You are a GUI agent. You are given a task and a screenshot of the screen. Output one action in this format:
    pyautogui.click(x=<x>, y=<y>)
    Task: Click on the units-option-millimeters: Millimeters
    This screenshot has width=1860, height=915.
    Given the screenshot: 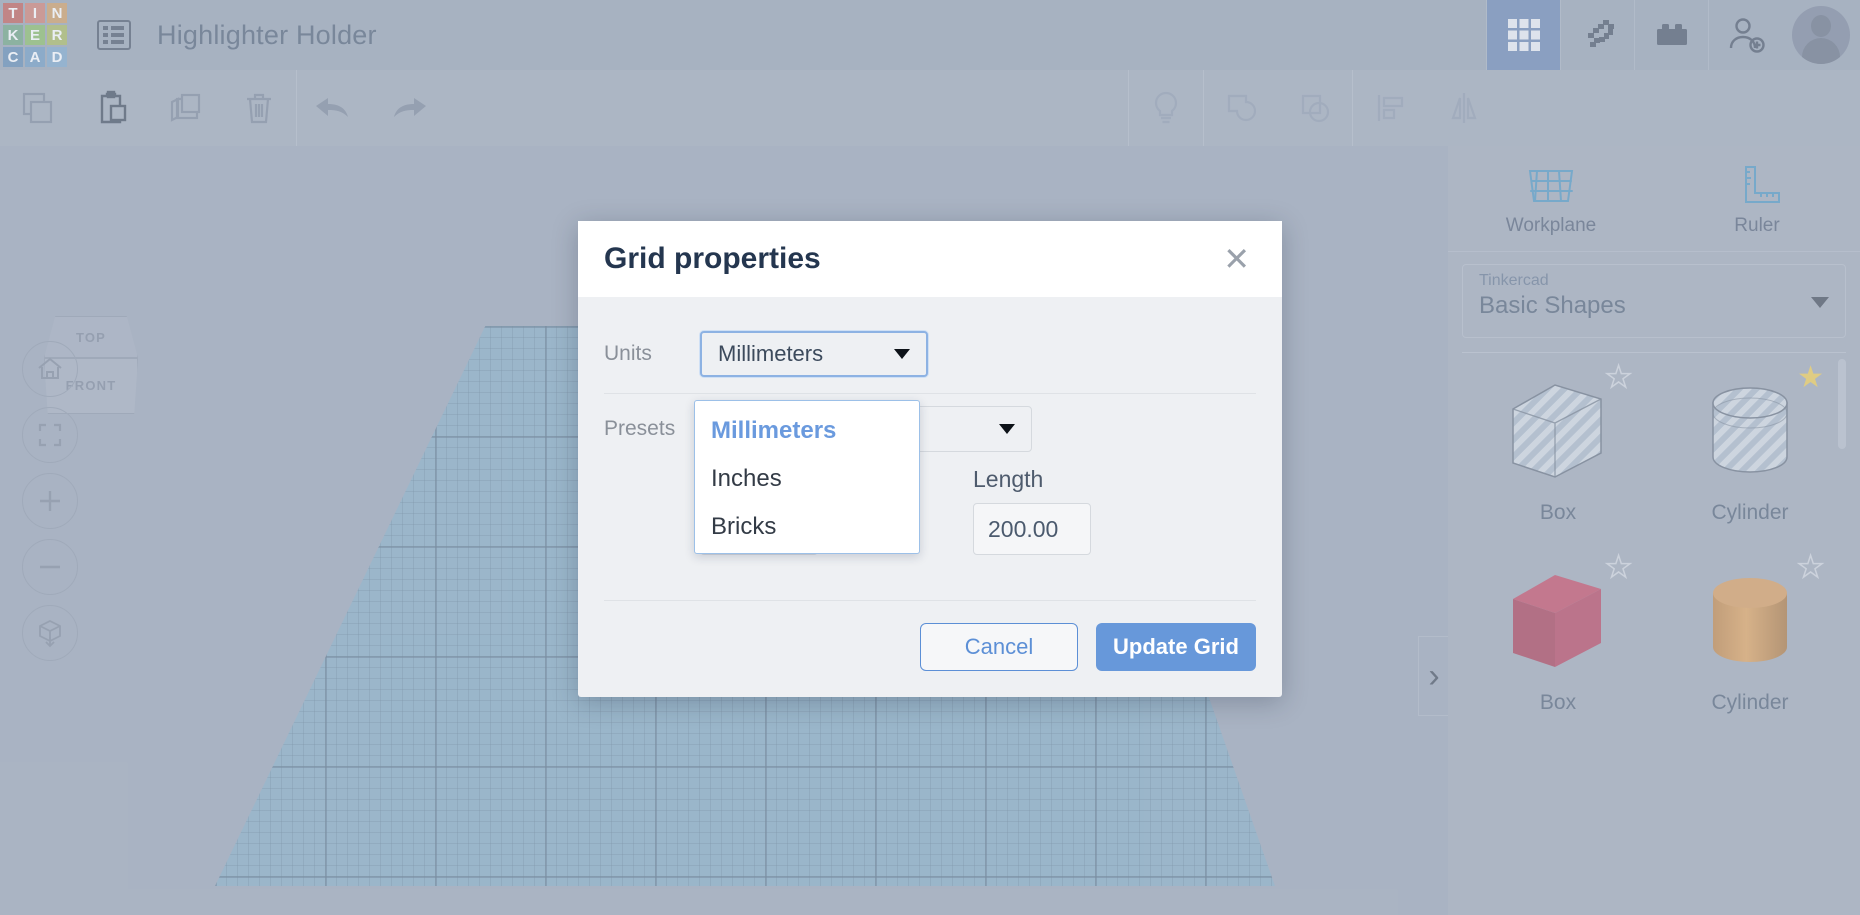 What is the action you would take?
    pyautogui.click(x=807, y=431)
    